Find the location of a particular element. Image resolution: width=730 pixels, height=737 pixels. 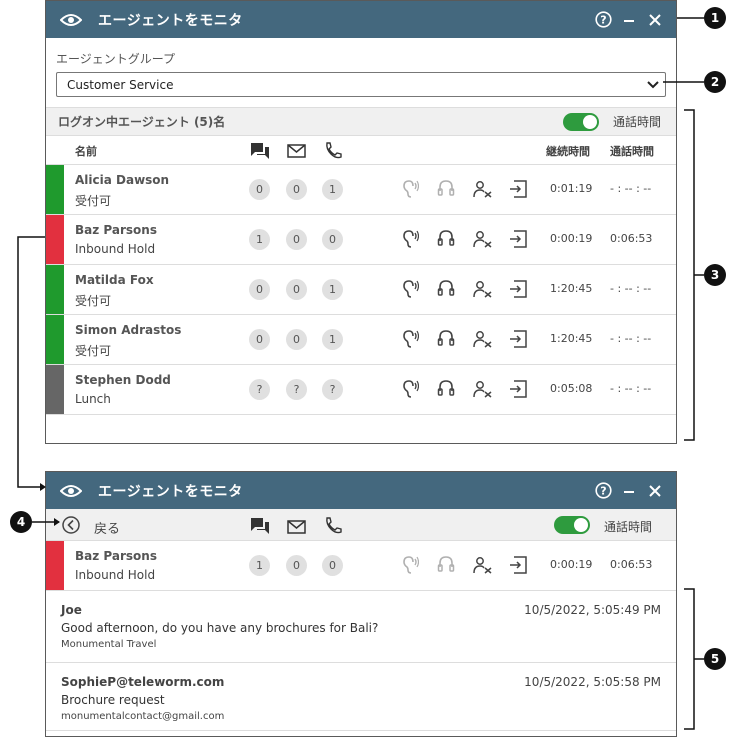

callout-3: 3 is located at coordinates (715, 275).